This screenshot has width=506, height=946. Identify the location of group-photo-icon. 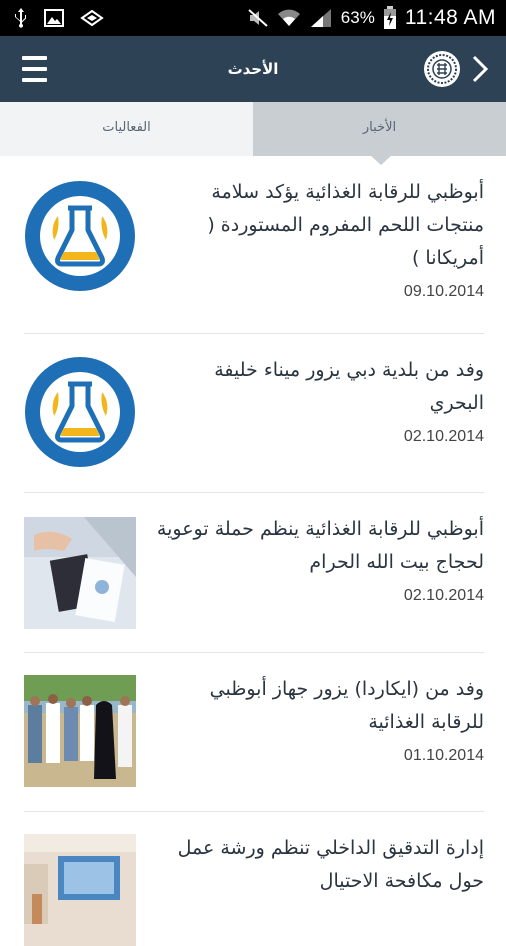
(80, 731).